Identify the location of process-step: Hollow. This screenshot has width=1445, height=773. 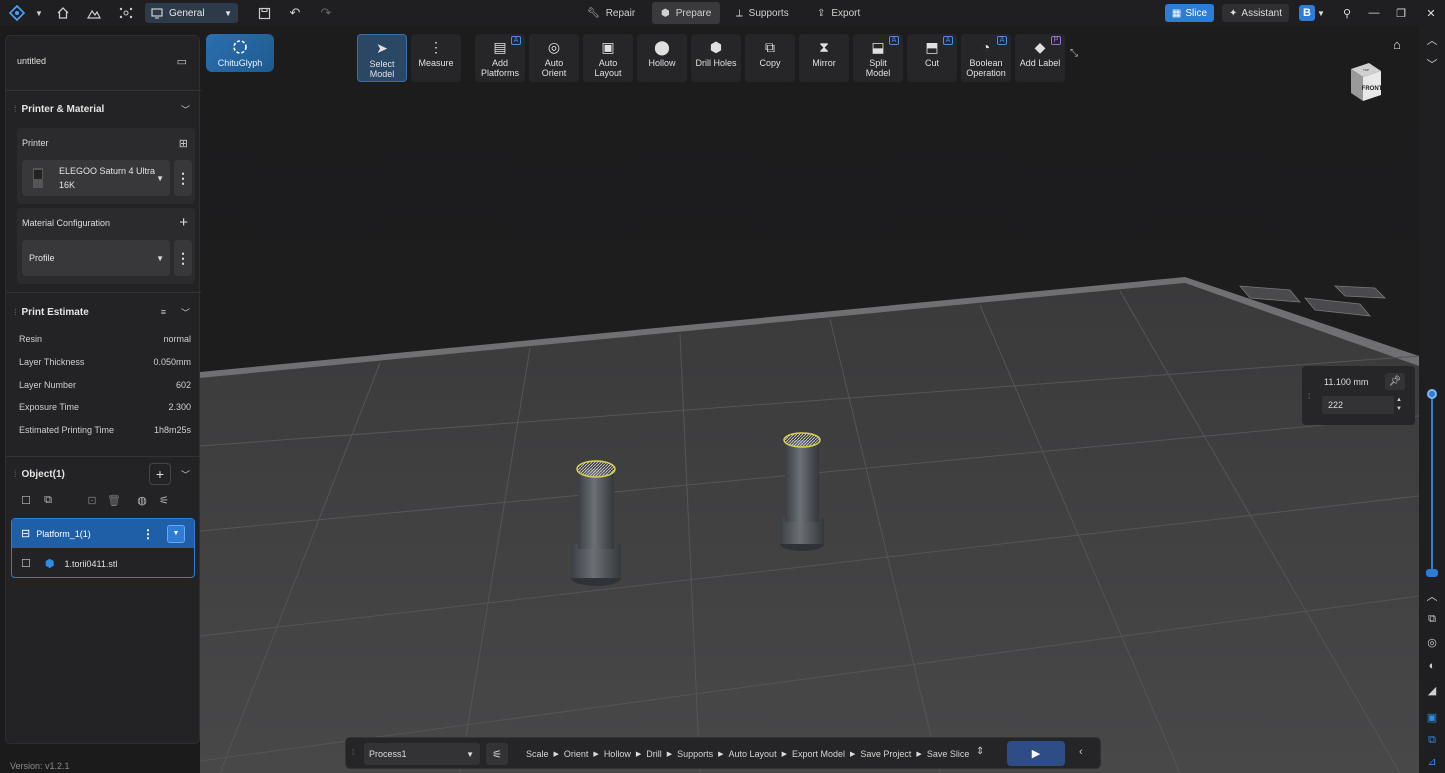
(617, 754).